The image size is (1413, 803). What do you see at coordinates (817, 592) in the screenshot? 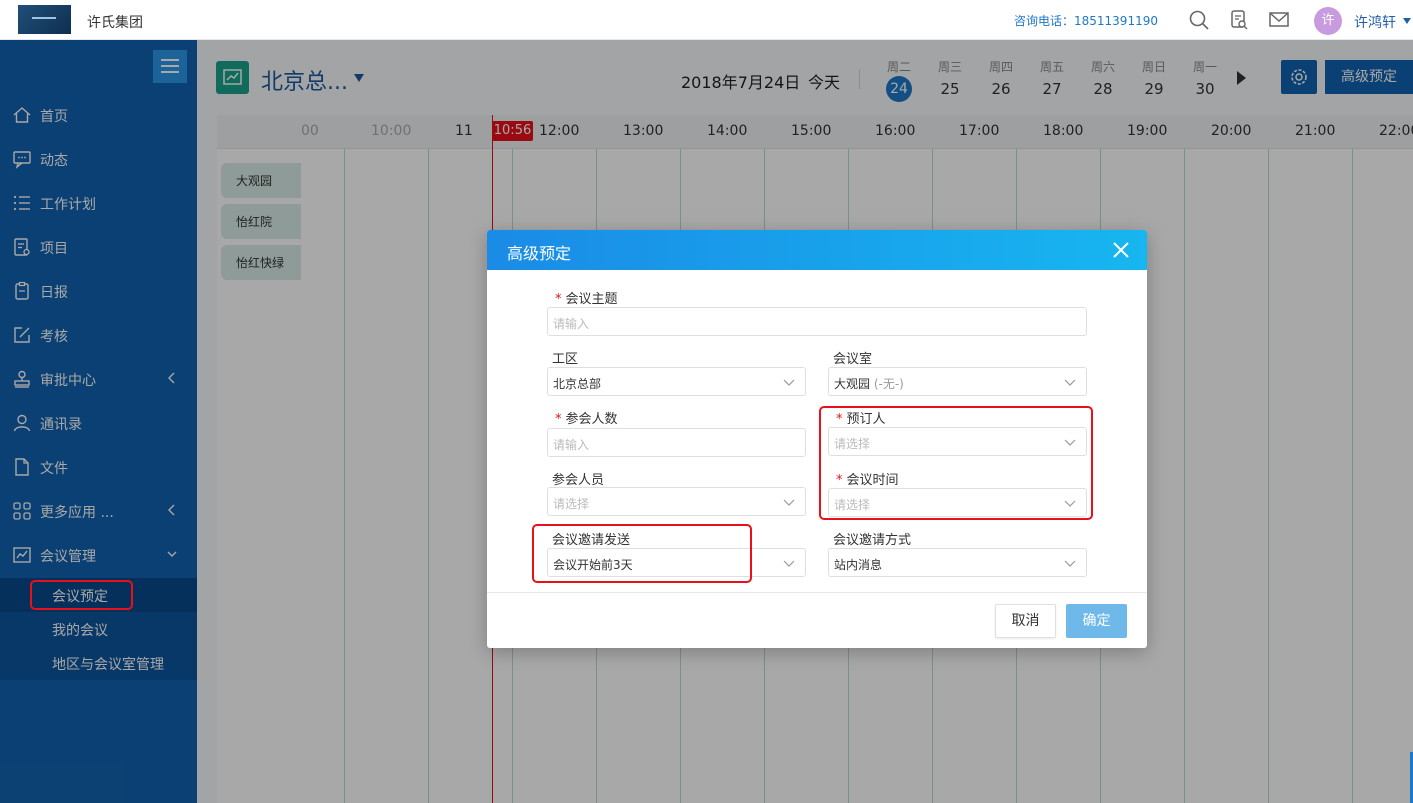
I see `dialog-footer-divider` at bounding box center [817, 592].